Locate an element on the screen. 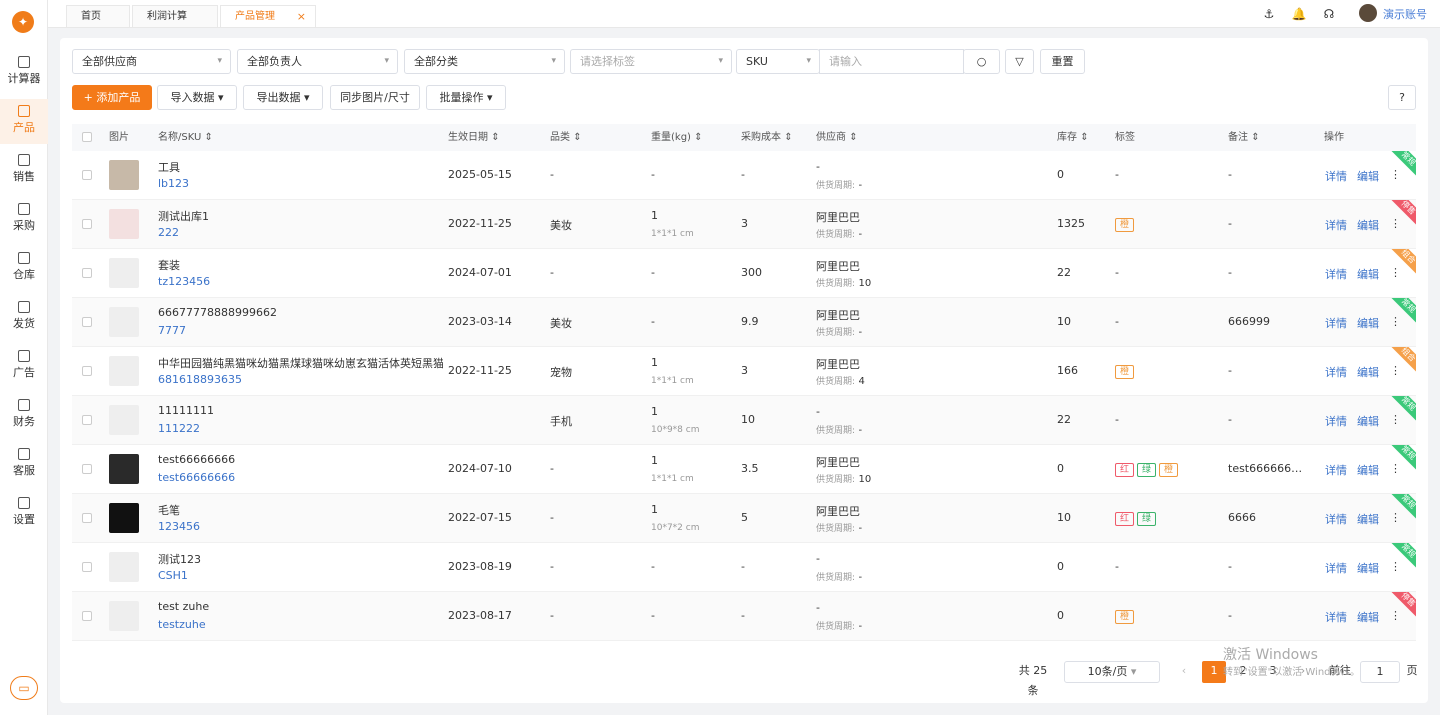 This screenshot has width=1440, height=715. search-button: ○ is located at coordinates (981, 61).